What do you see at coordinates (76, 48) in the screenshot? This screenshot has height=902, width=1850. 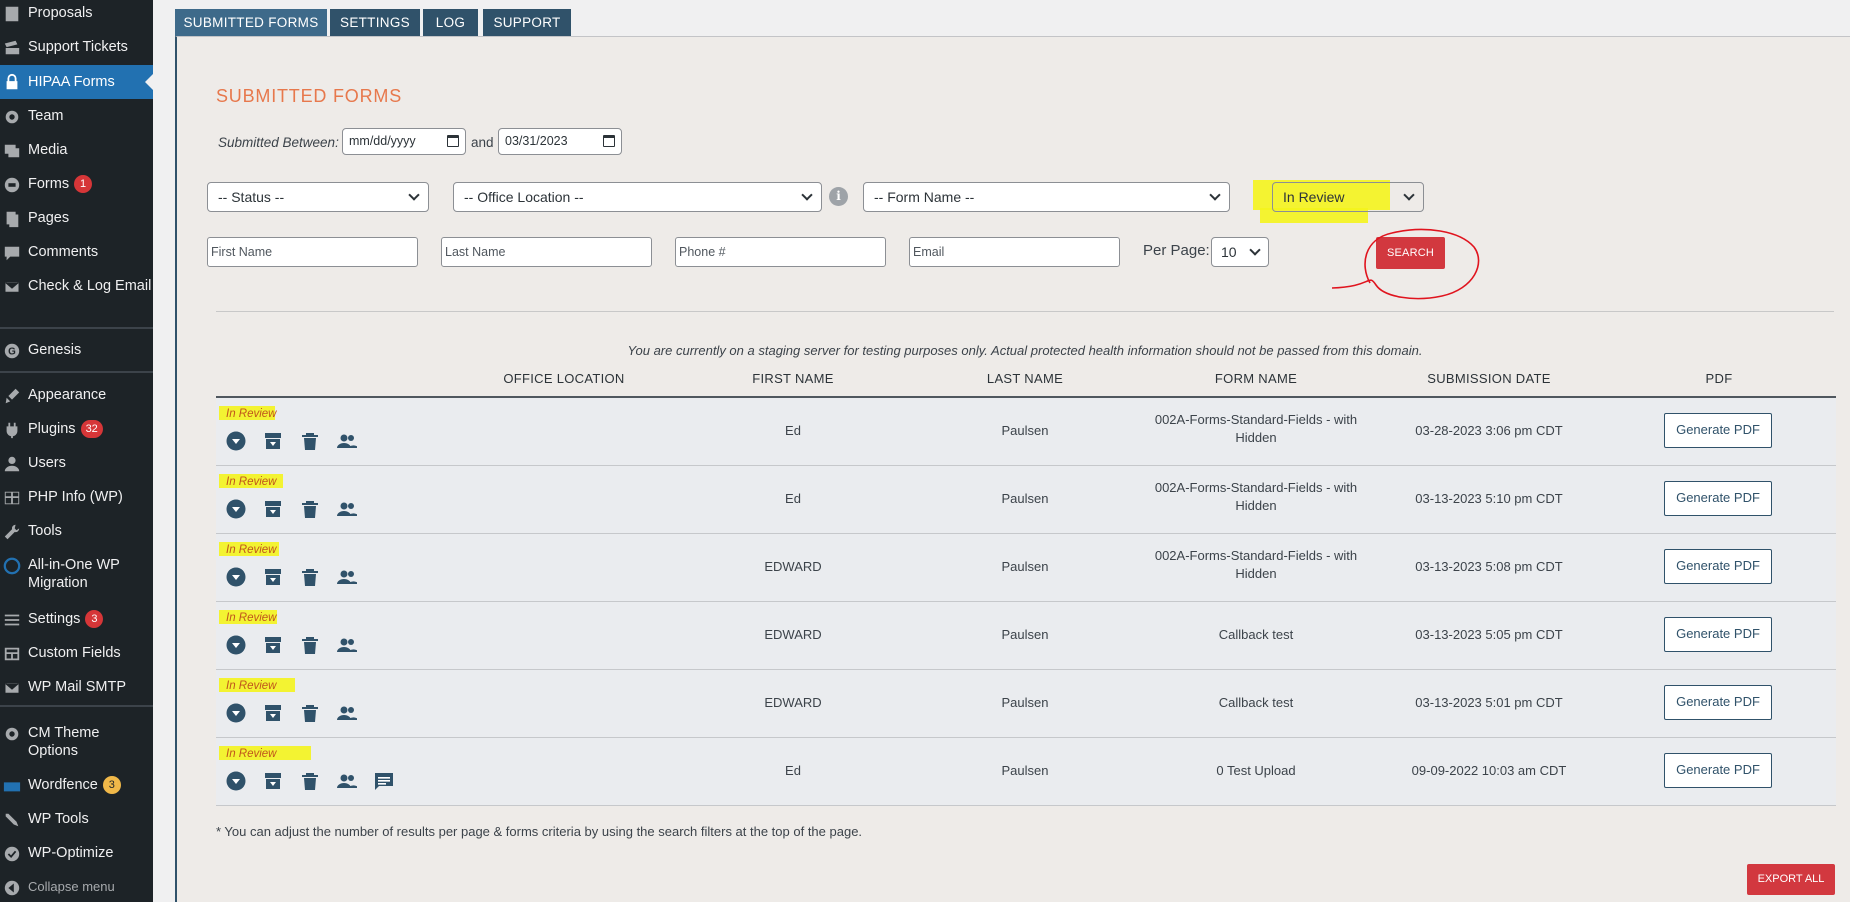 I see `sidebar-item-support-tickets: Support Tickets` at bounding box center [76, 48].